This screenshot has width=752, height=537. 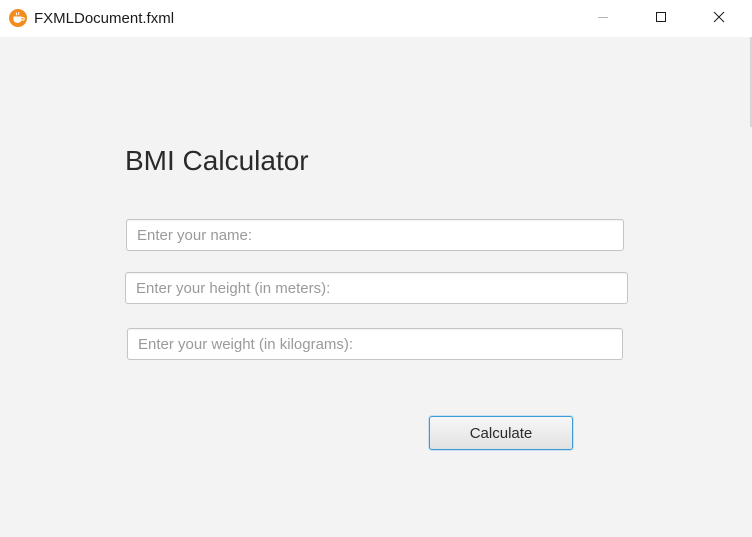 I want to click on minimize-button, so click(x=603, y=18).